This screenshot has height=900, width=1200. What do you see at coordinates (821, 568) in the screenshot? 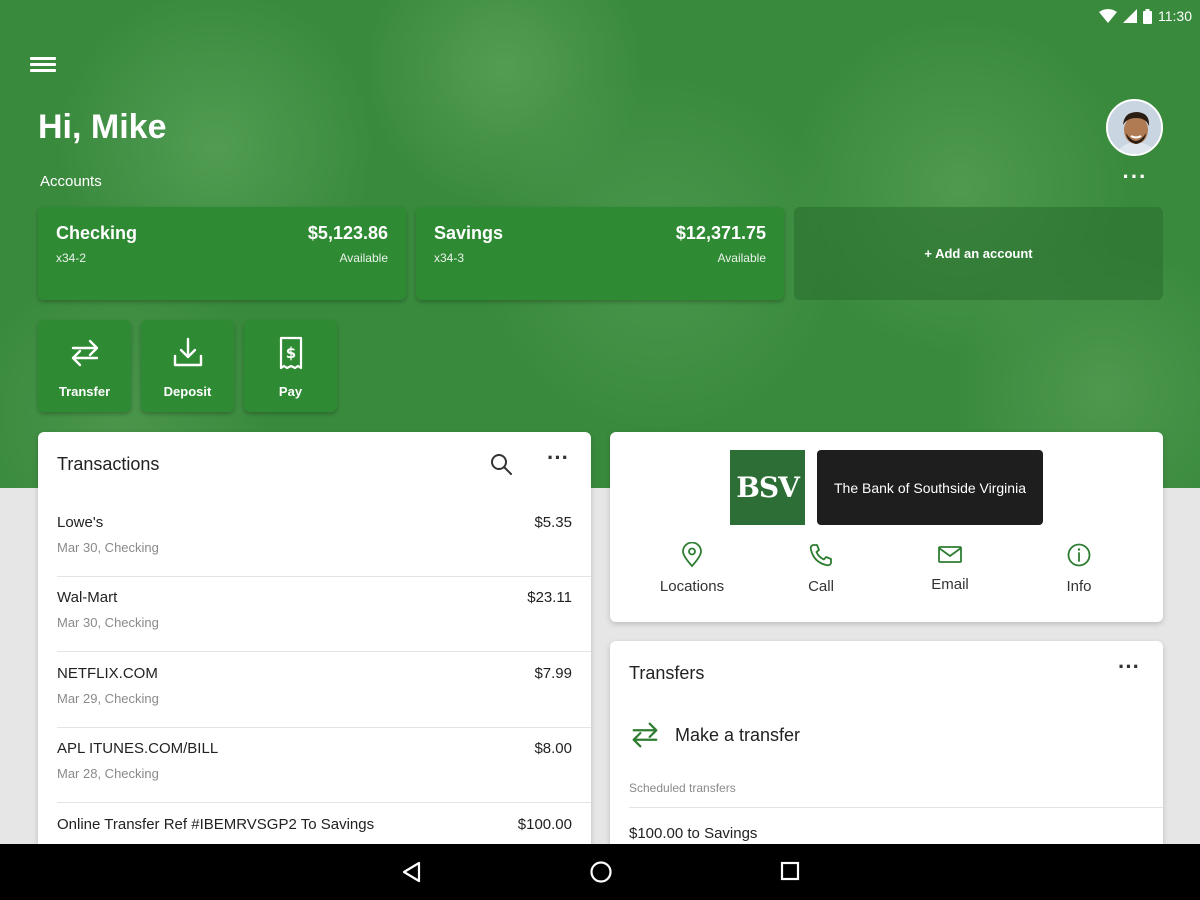
I see `call-button: Call` at bounding box center [821, 568].